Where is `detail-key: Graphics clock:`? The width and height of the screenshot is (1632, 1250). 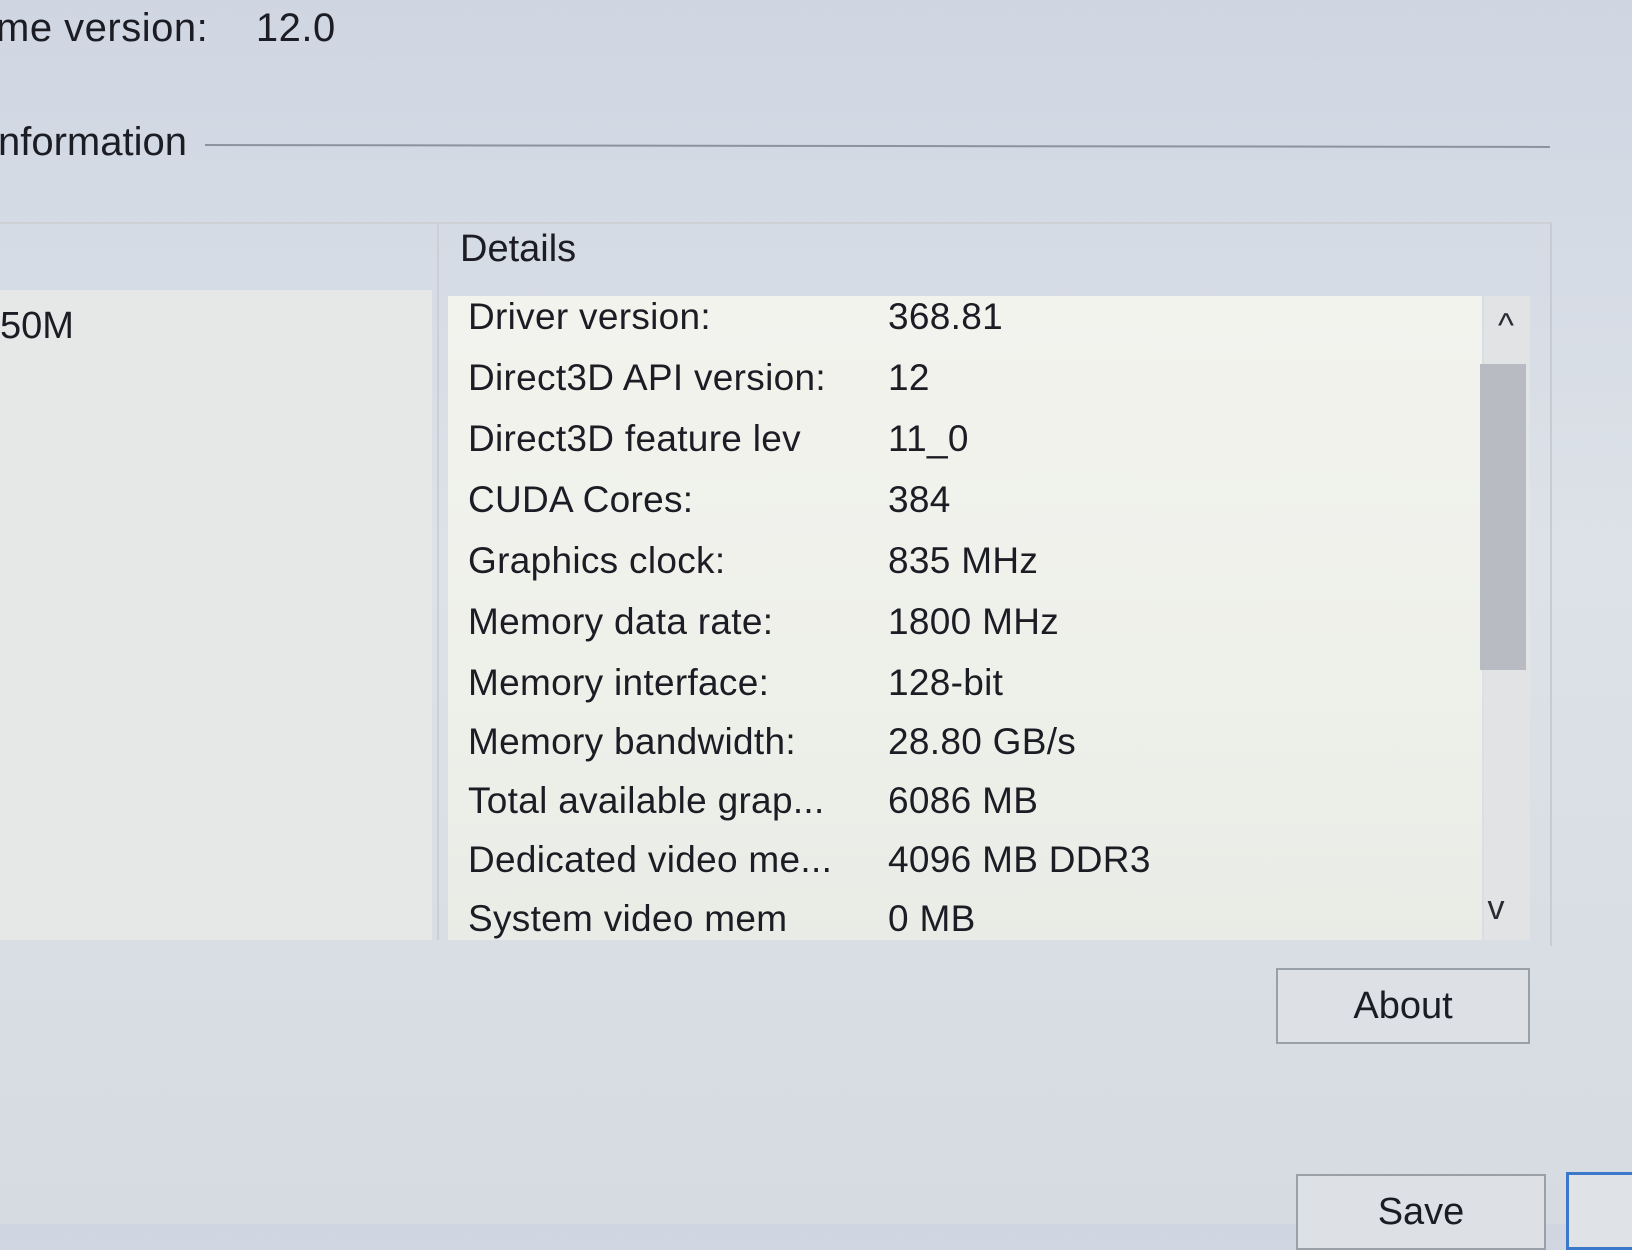
detail-key: Graphics clock: is located at coordinates (597, 560).